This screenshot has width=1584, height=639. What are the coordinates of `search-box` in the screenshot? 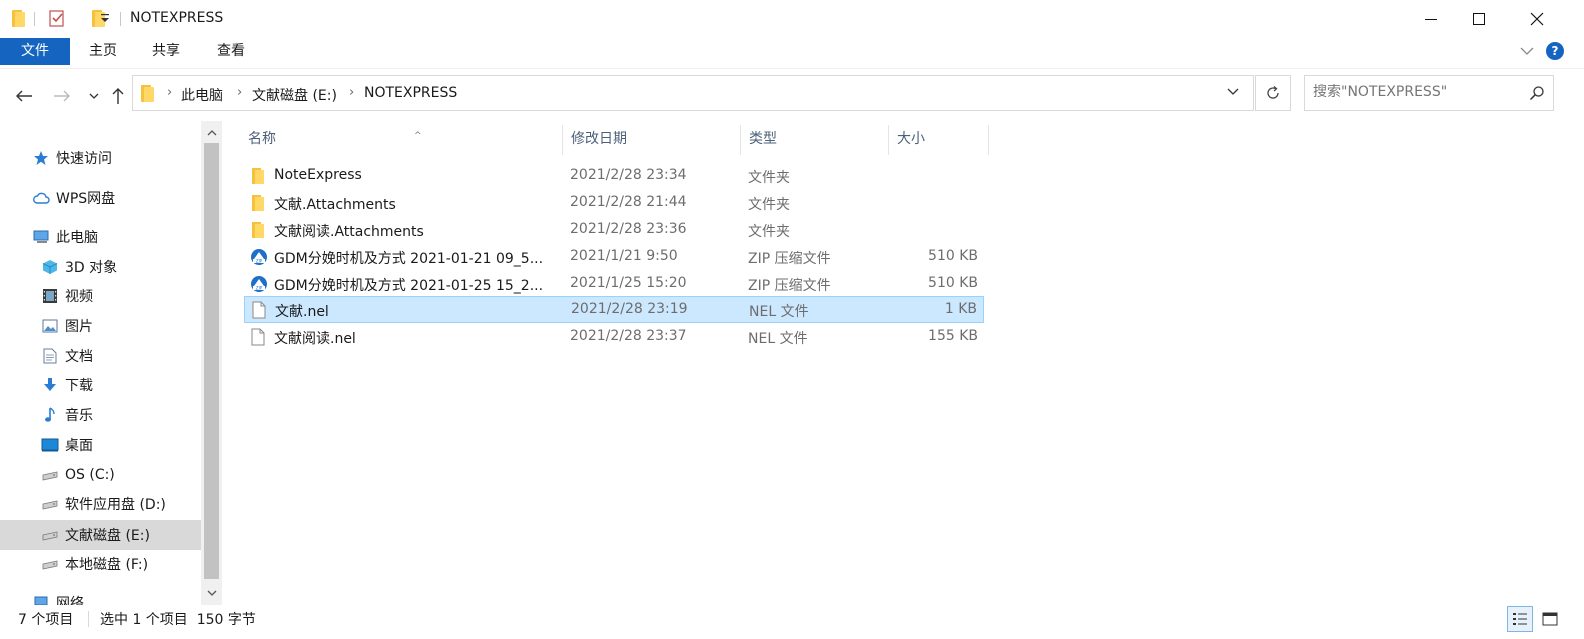 It's located at (1429, 93).